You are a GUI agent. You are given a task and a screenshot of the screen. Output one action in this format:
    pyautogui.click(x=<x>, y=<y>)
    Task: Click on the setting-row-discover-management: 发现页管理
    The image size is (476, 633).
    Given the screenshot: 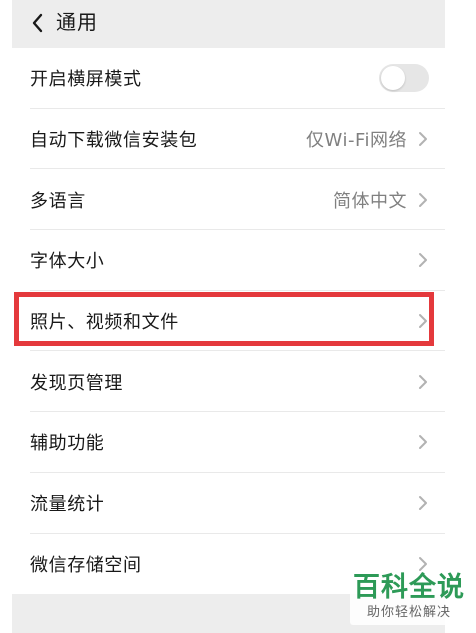 What is the action you would take?
    pyautogui.click(x=228, y=382)
    